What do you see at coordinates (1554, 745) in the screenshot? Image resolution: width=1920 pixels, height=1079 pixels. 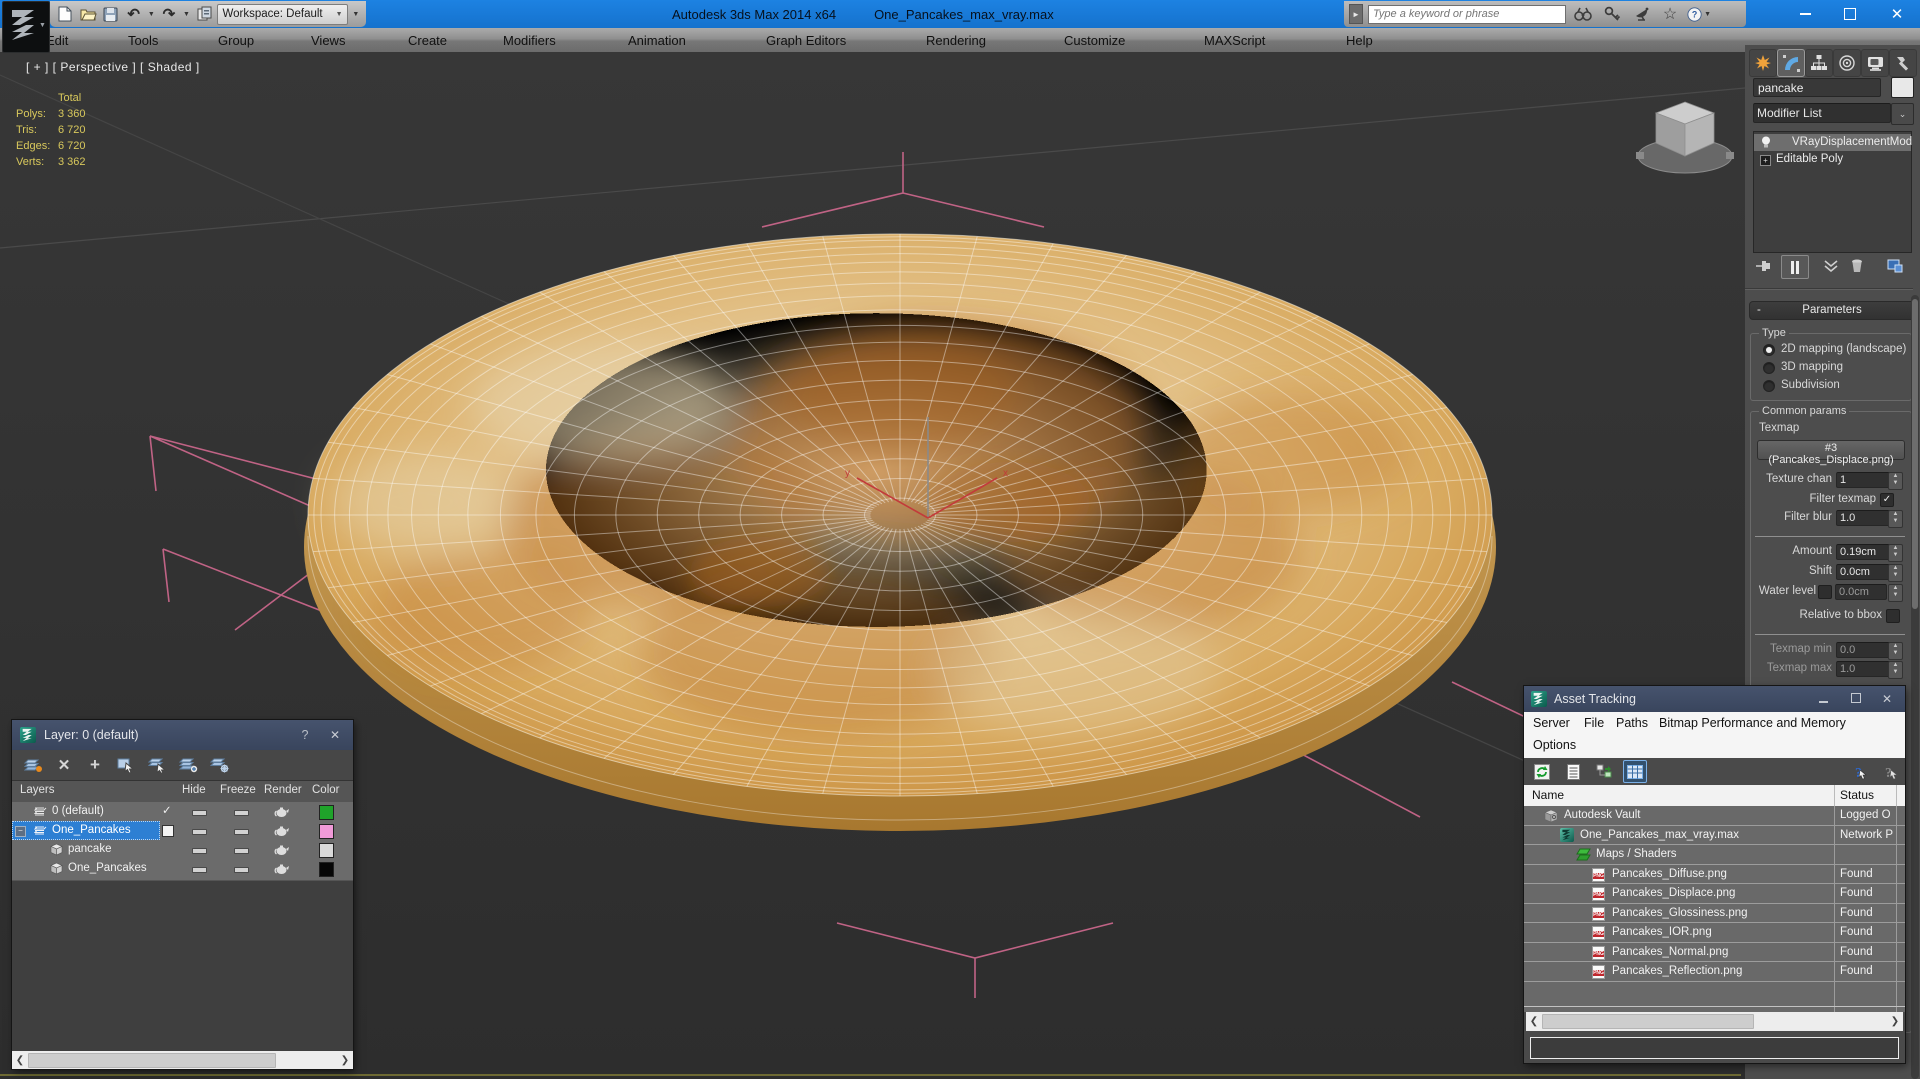 I see `asset-menu-options: Options` at bounding box center [1554, 745].